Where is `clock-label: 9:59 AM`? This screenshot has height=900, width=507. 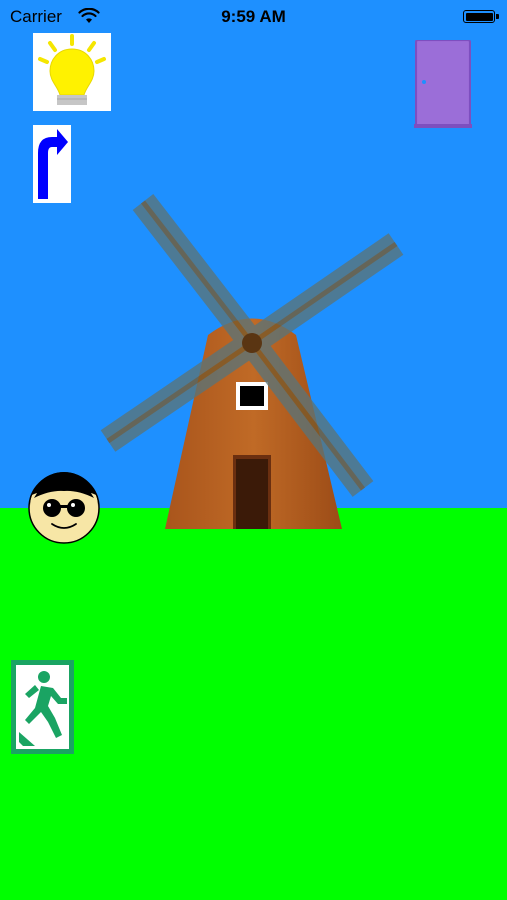 clock-label: 9:59 AM is located at coordinates (253, 16).